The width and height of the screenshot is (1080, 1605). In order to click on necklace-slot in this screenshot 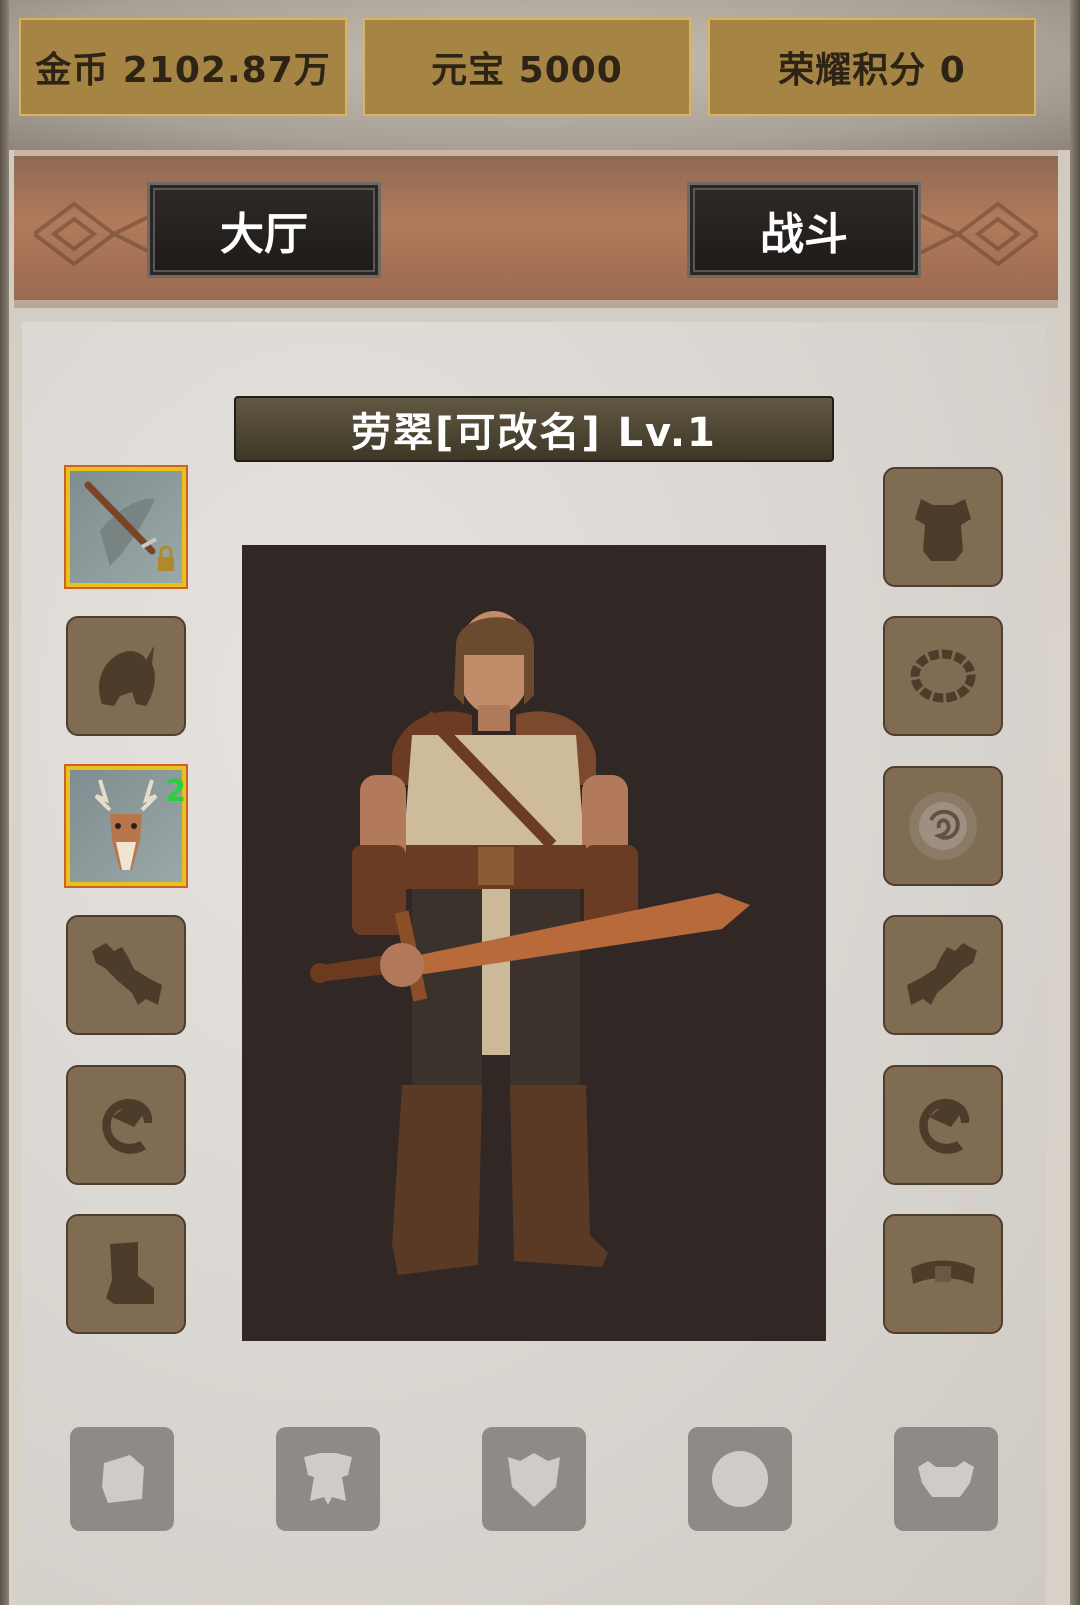, I will do `click(943, 676)`.